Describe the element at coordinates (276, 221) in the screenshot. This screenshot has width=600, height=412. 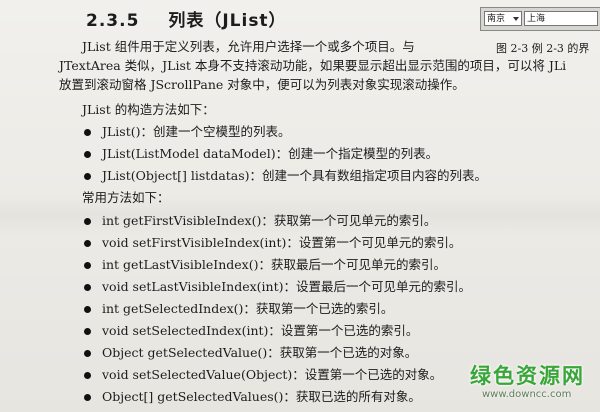
I see `list-item: int getFirstVisibleIndex()：获取第一个可见单元的索引。` at that location.